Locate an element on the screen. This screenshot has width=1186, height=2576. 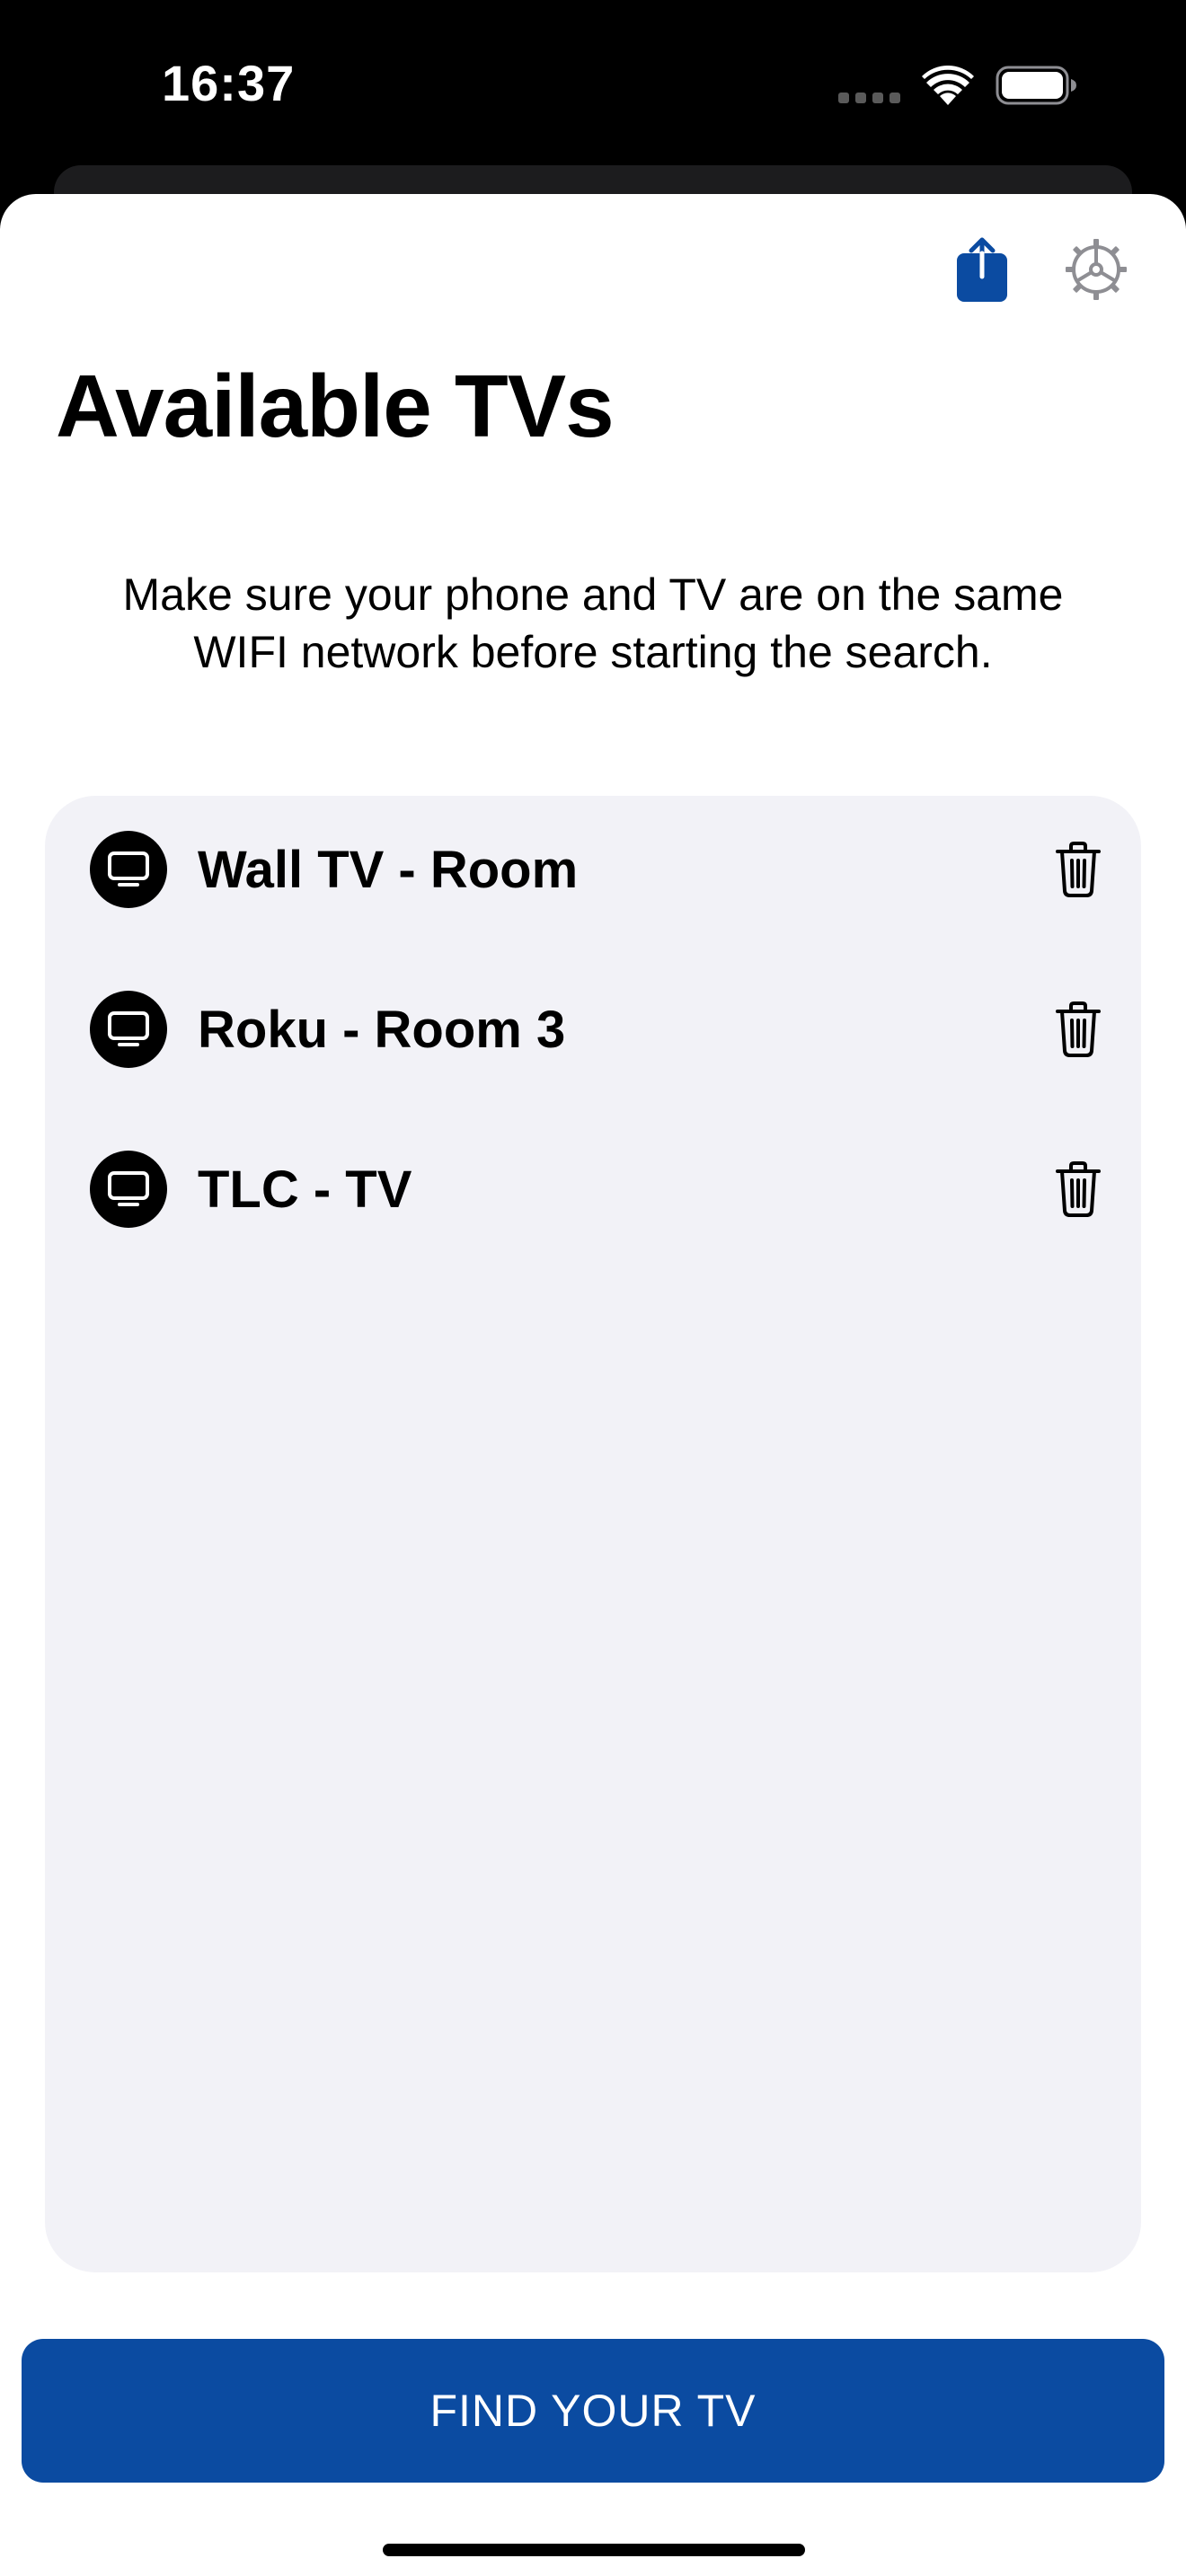
battery-icon is located at coordinates (1036, 85).